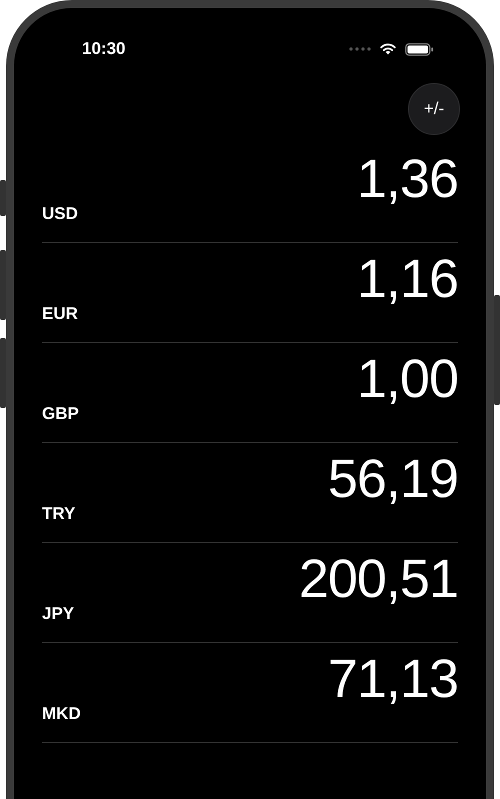 This screenshot has height=799, width=500. Describe the element at coordinates (58, 614) in the screenshot. I see `currency-code: JPY` at that location.